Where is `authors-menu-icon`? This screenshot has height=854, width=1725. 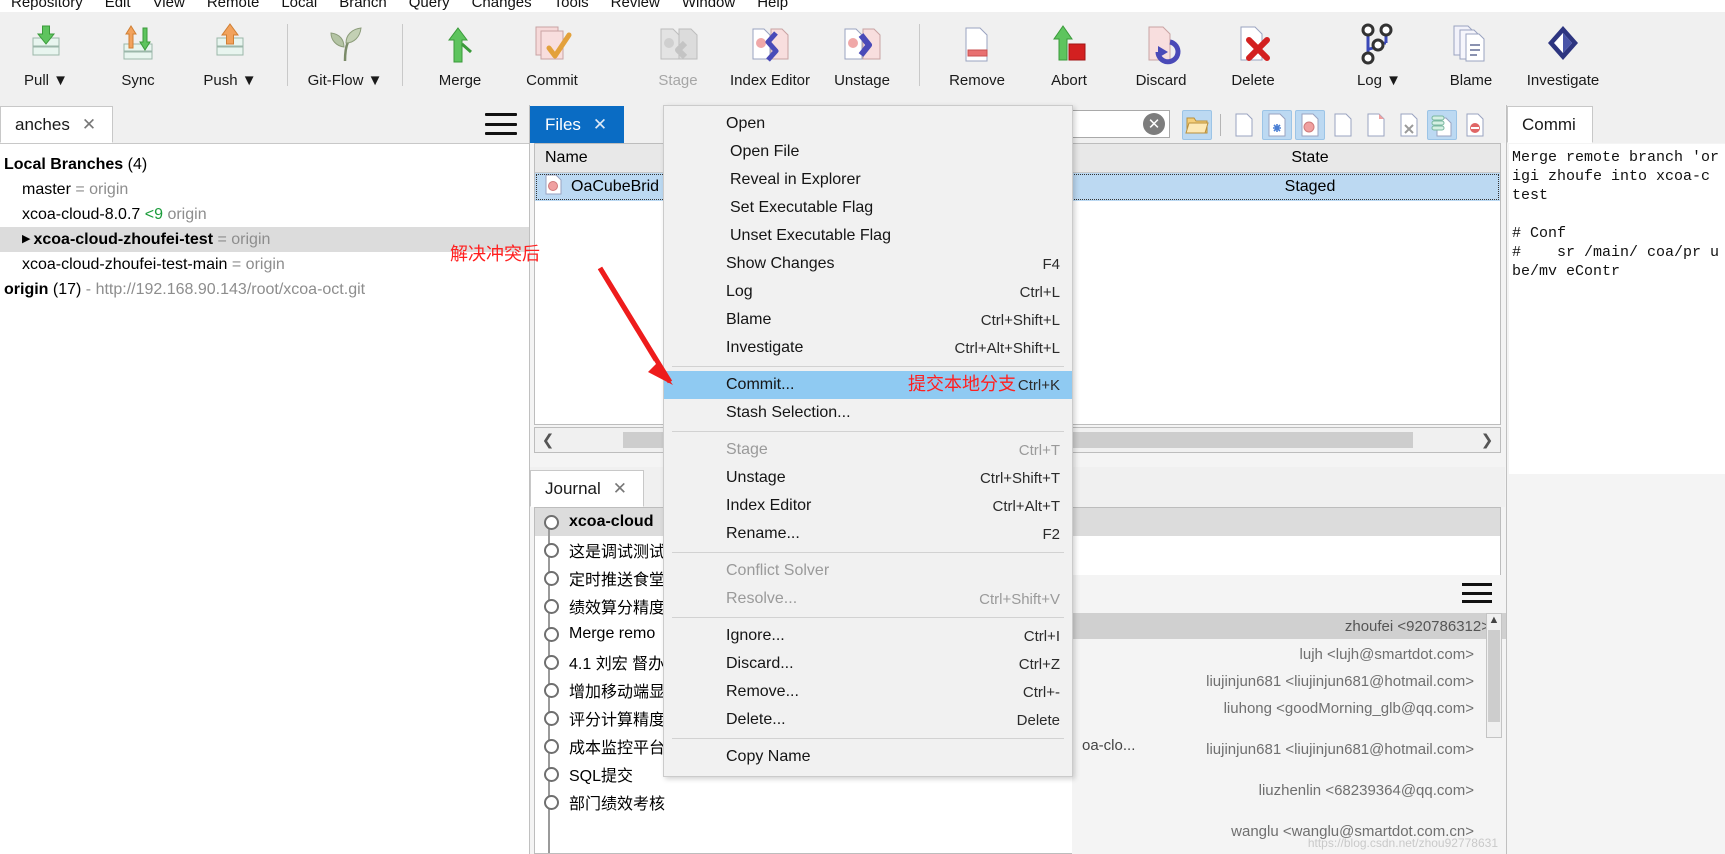 authors-menu-icon is located at coordinates (1477, 593).